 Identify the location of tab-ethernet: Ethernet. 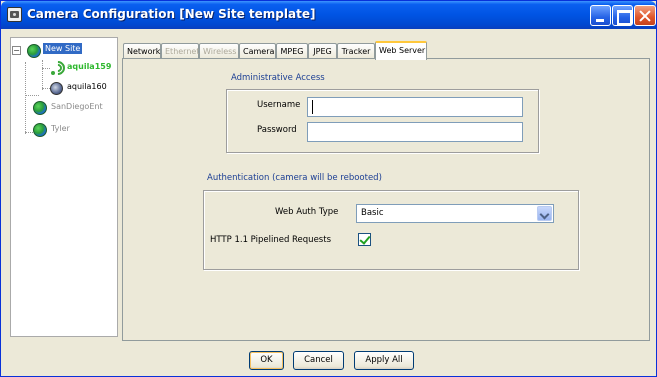
(180, 51).